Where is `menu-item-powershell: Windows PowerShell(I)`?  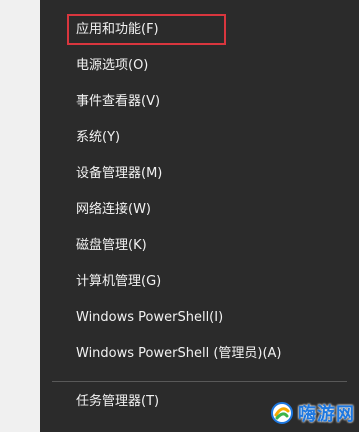 menu-item-powershell: Windows PowerShell(I) is located at coordinates (199, 318).